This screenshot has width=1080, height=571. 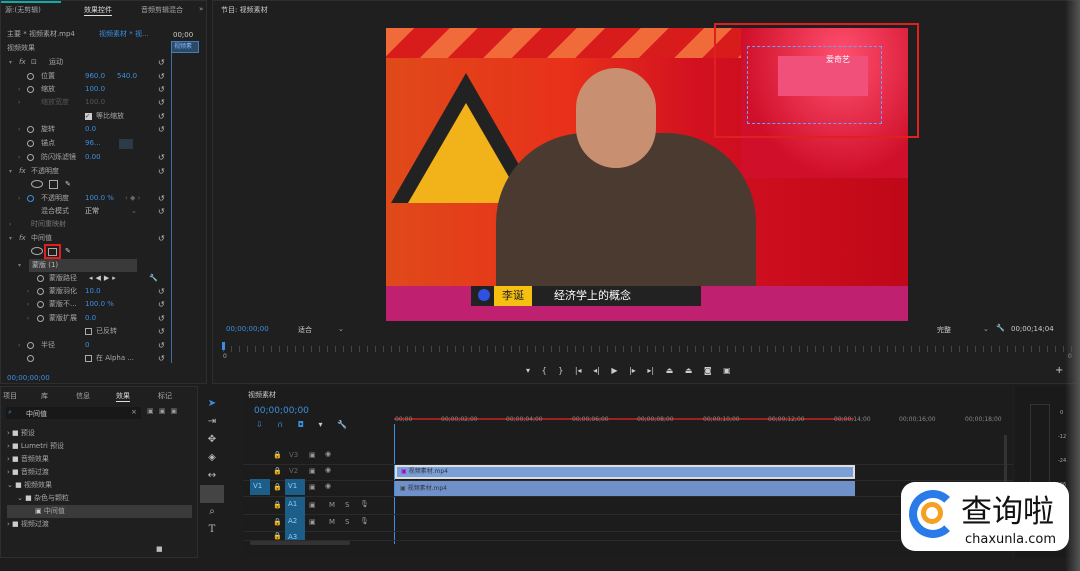 I want to click on playhead, so click(x=223, y=346).